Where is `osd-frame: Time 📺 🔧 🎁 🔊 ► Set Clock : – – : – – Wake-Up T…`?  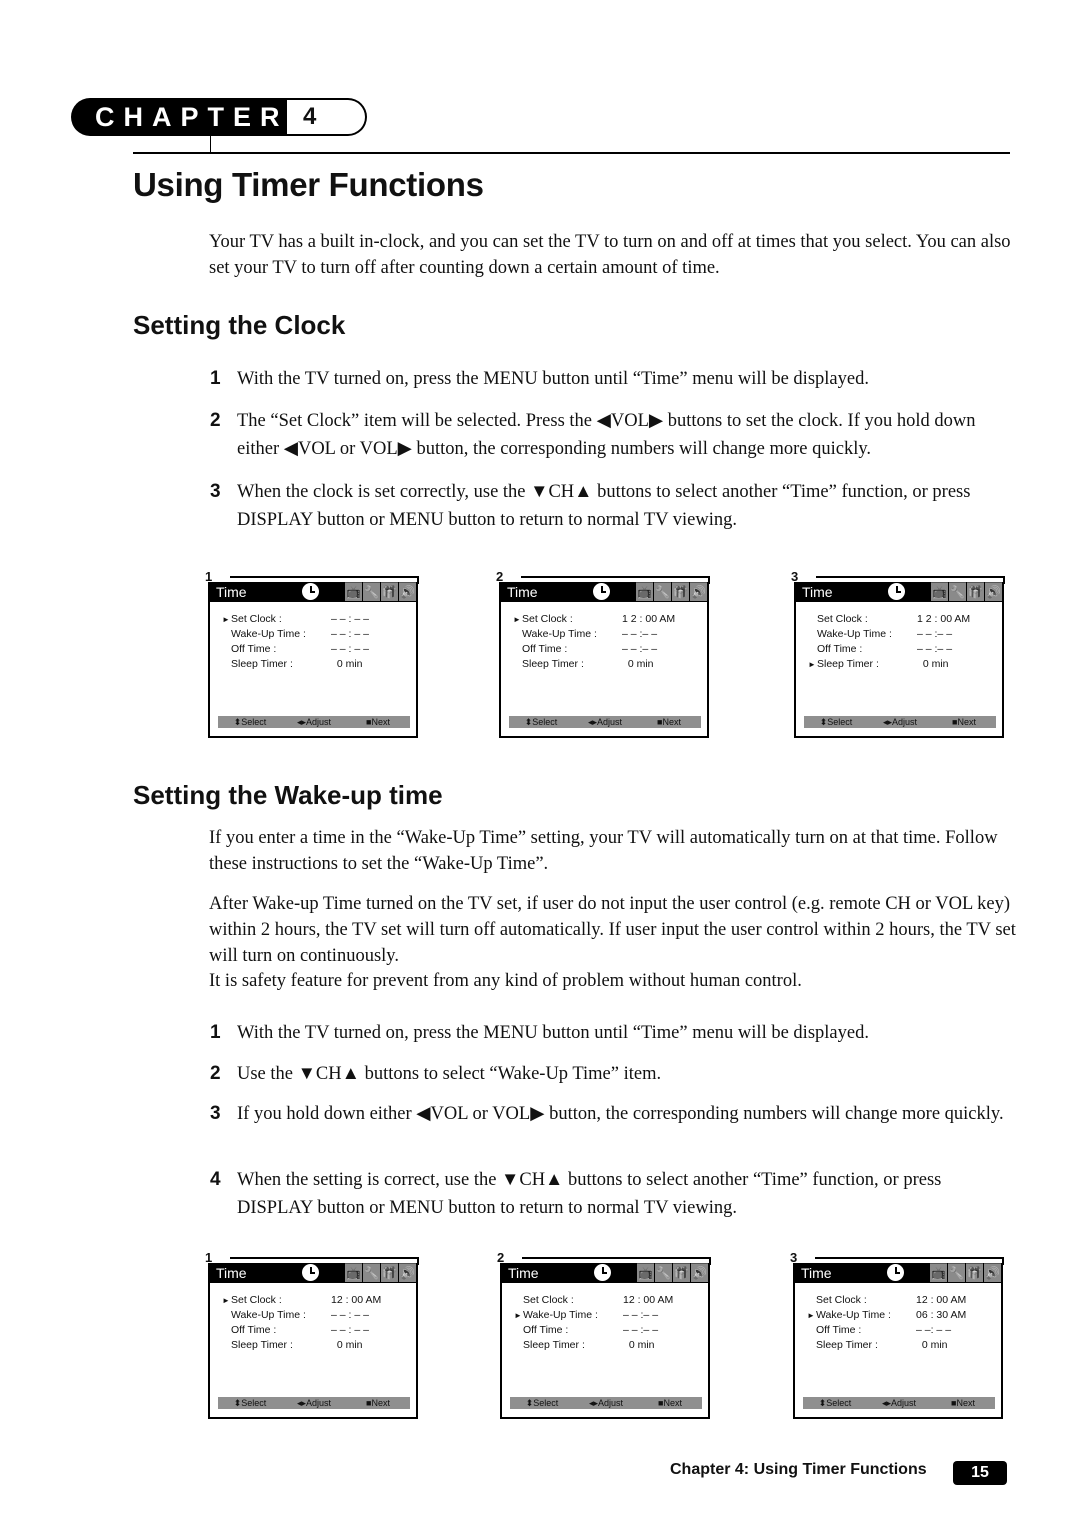 osd-frame: Time 📺 🔧 🎁 🔊 ► Set Clock : – – : – – Wake-Up T… is located at coordinates (313, 660).